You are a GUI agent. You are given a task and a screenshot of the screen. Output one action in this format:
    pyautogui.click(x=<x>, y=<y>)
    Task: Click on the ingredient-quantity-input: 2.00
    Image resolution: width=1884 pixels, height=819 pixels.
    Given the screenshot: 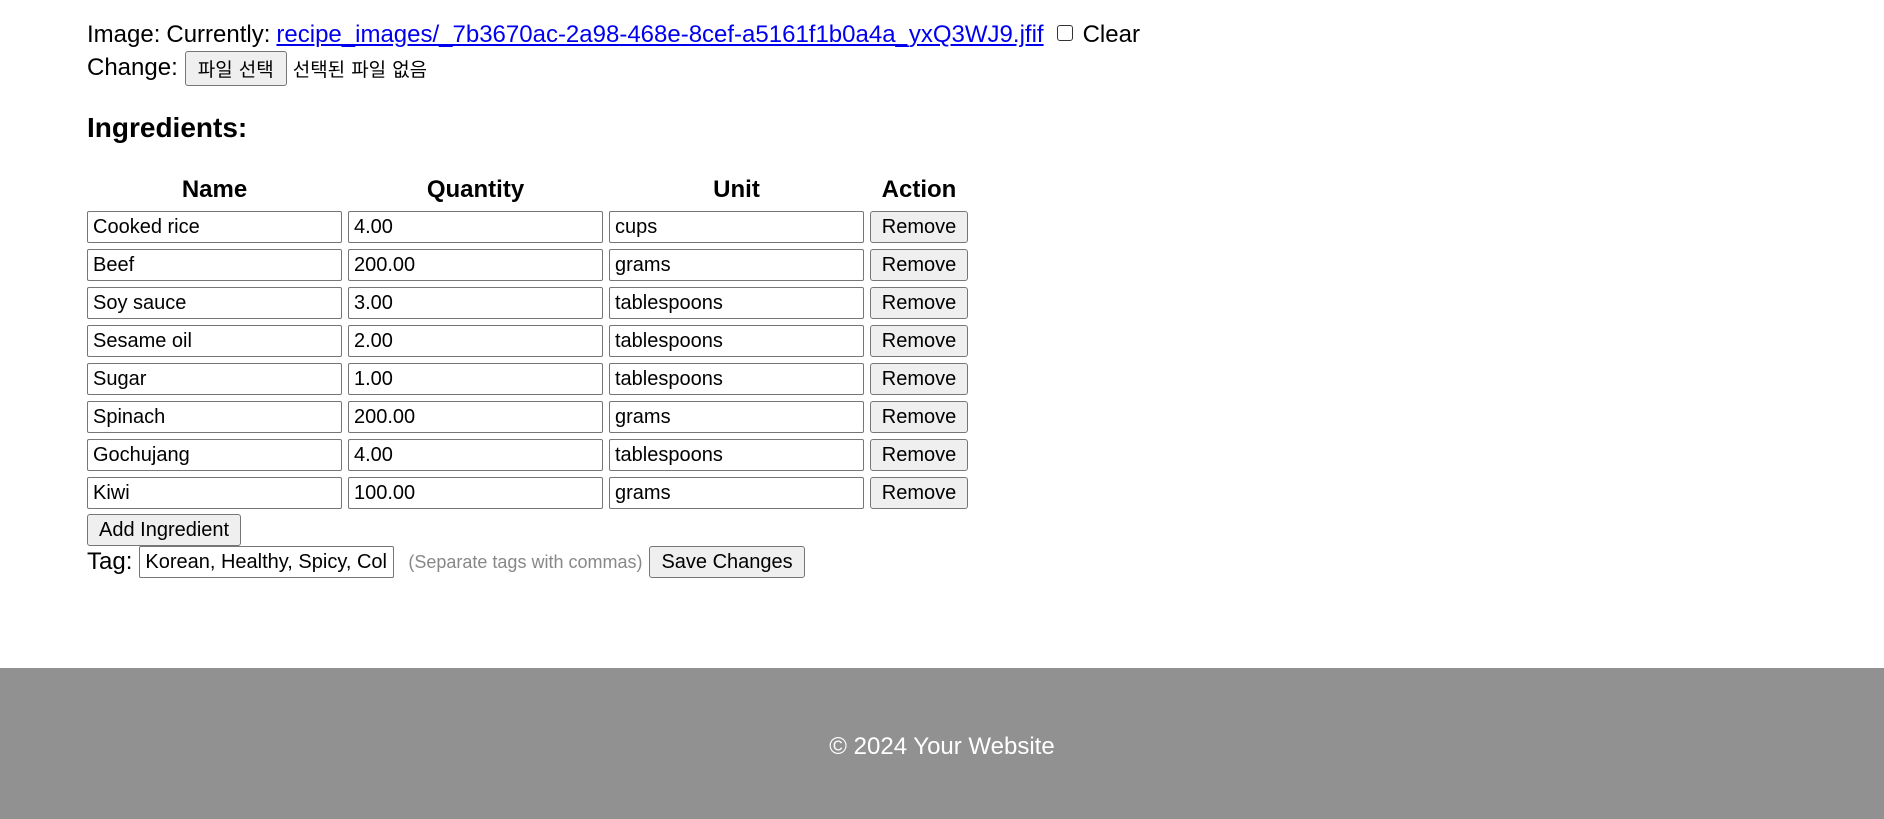 What is the action you would take?
    pyautogui.click(x=475, y=341)
    